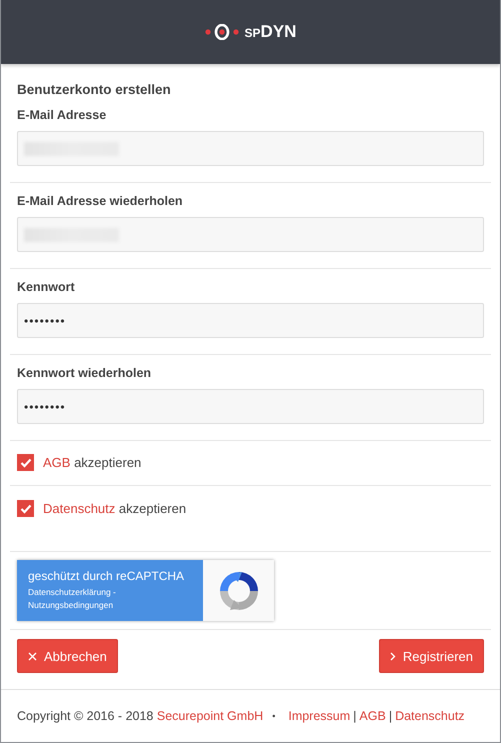 The height and width of the screenshot is (743, 501). Describe the element at coordinates (92, 462) in the screenshot. I see `checkbox-label: AGB akzeptieren` at that location.